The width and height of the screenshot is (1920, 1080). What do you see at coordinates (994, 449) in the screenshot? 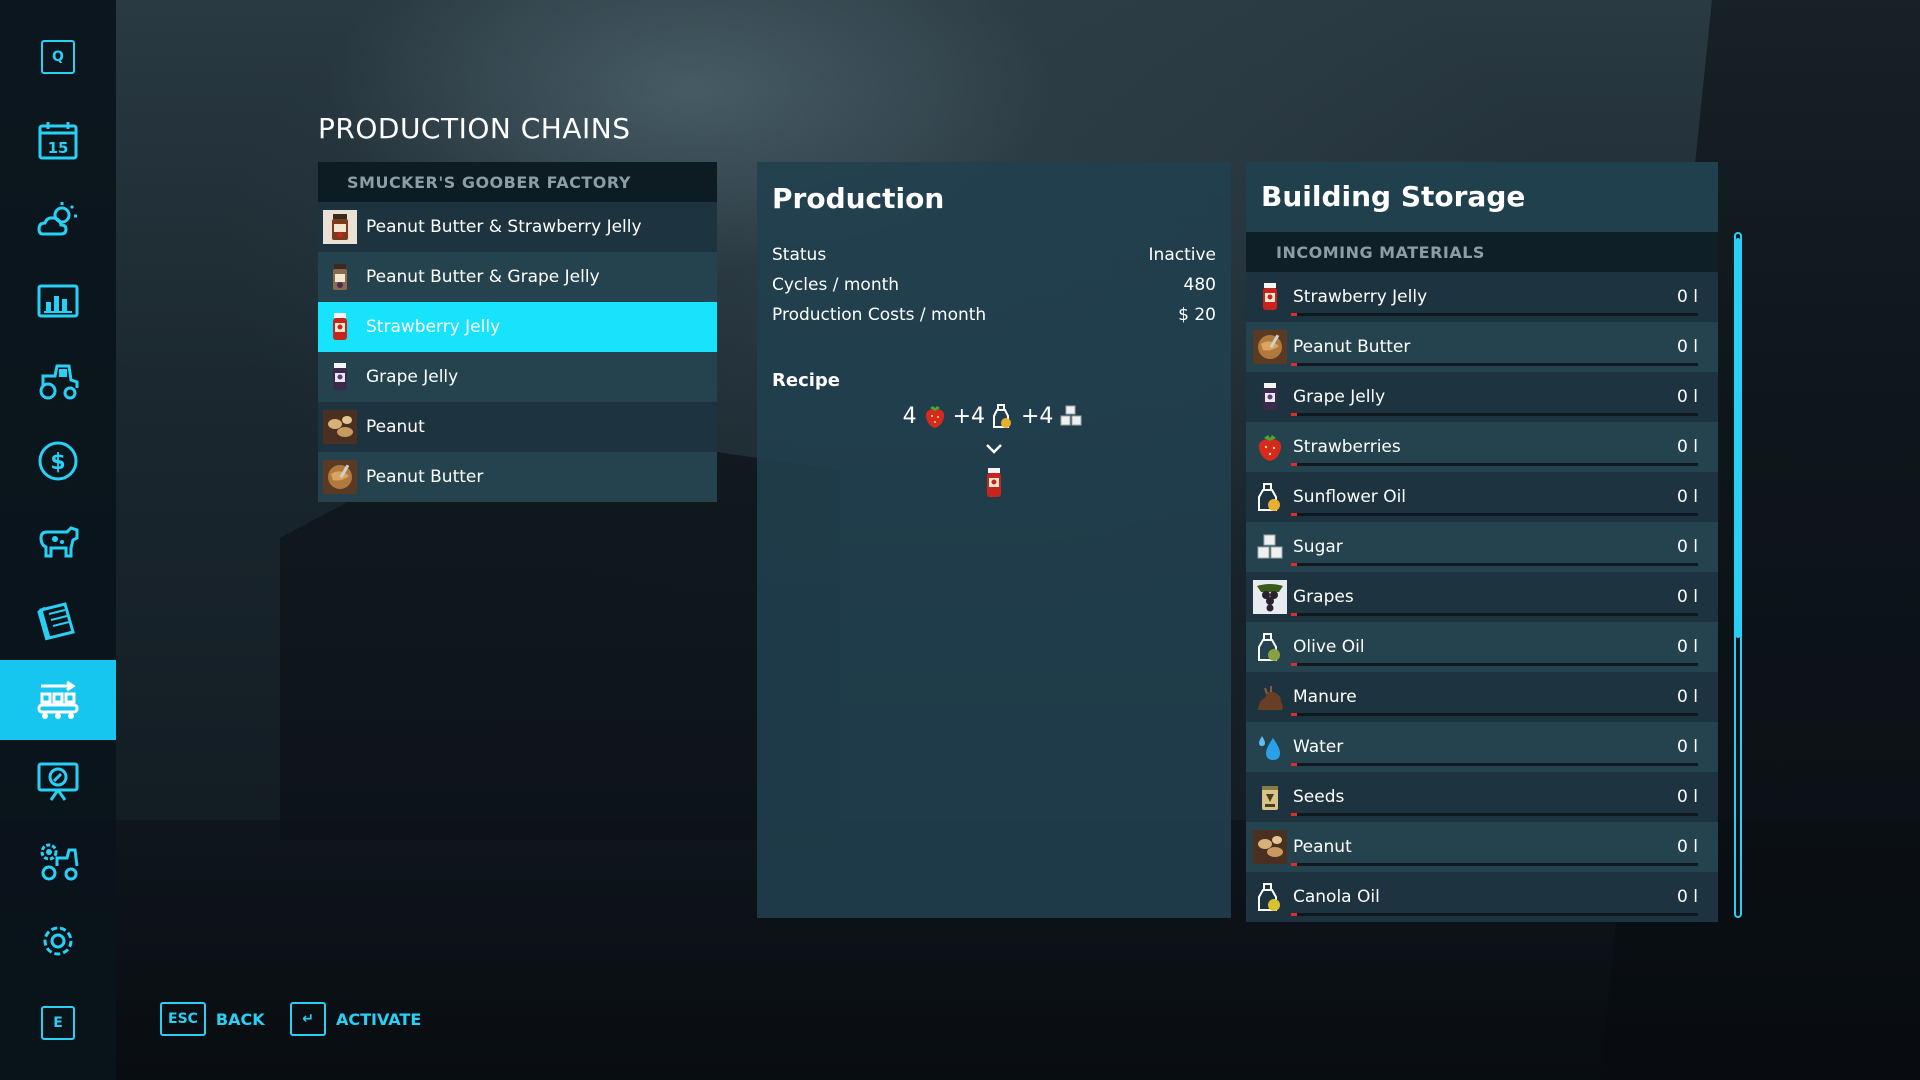
I see `chevron-down-icon` at bounding box center [994, 449].